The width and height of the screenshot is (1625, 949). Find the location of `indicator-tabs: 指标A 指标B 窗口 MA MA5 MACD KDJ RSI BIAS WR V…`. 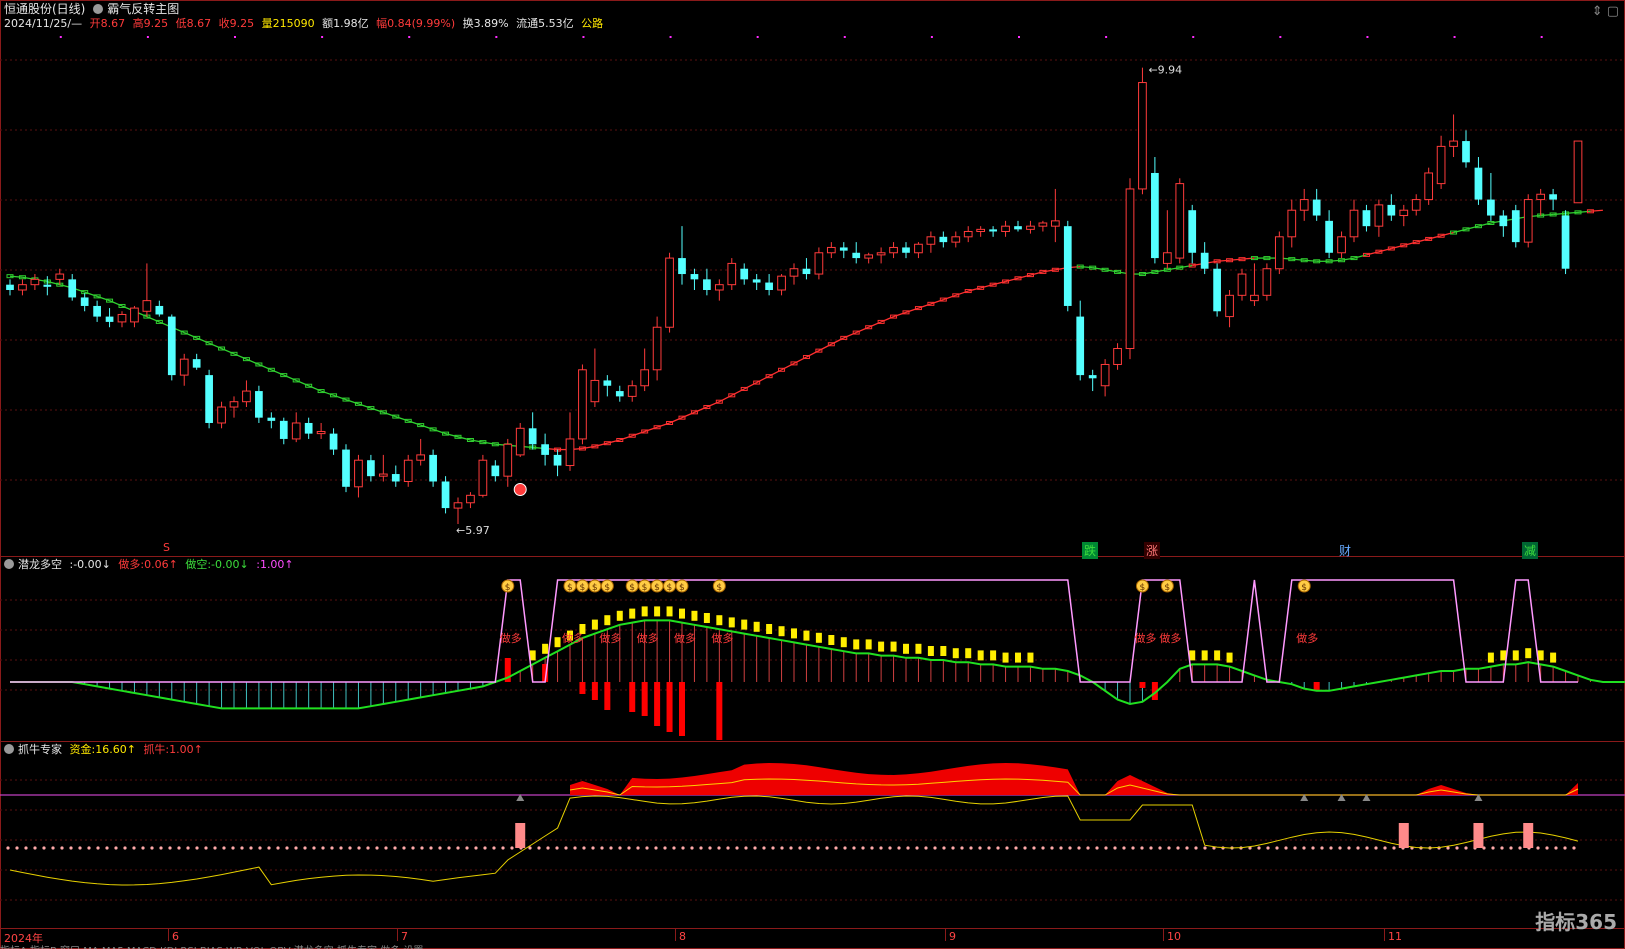

indicator-tabs: 指标A 指标B 窗口 MA MA5 MACD KDJ RSI BIAS WR V… is located at coordinates (812, 945).